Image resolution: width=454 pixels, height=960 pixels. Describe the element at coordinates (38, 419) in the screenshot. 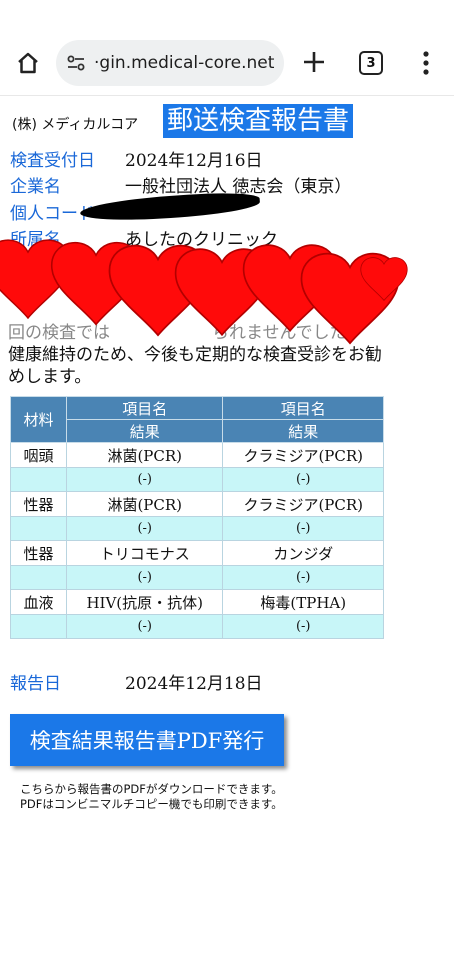

I see `material-header: 材料` at that location.